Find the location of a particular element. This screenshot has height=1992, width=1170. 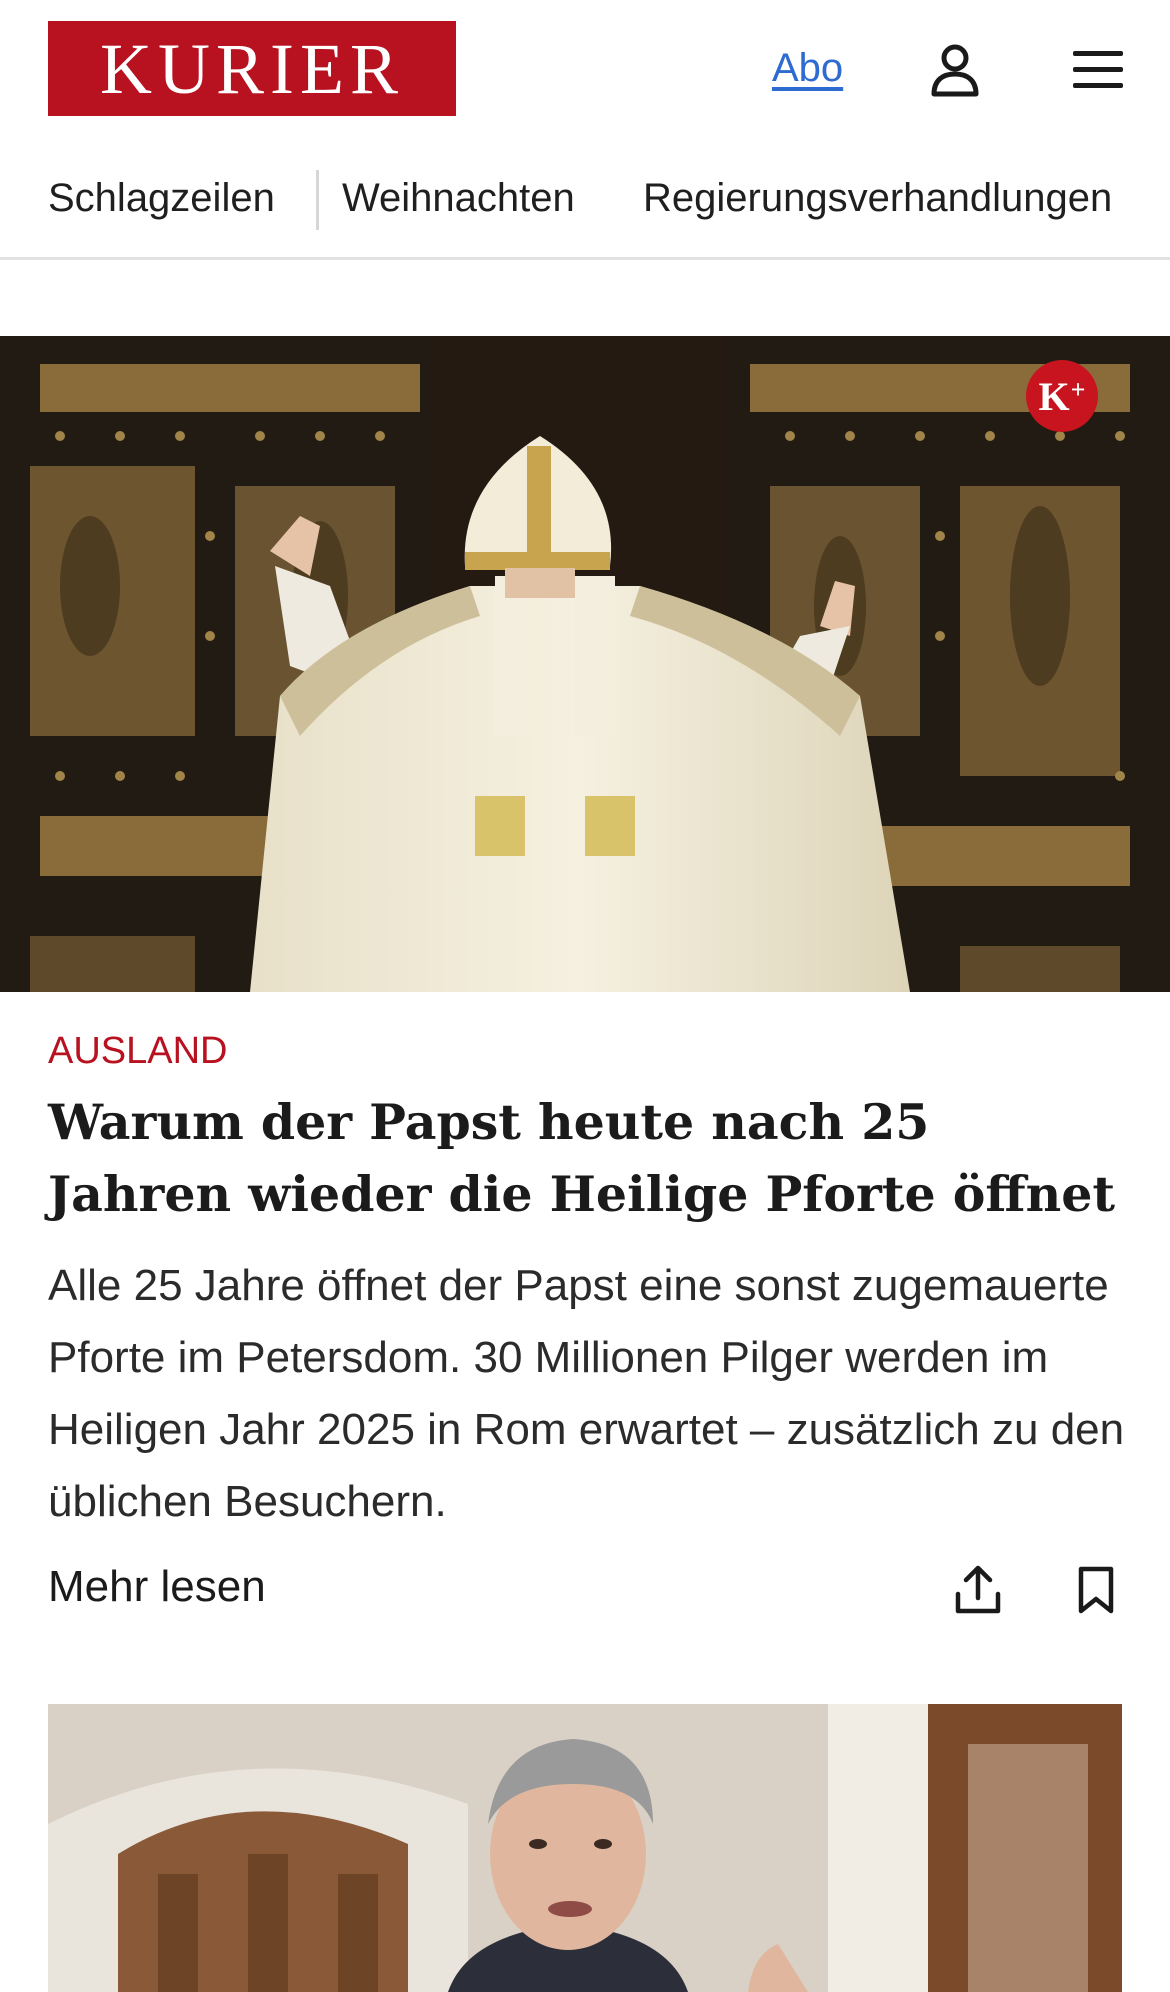

premium-badge: K + is located at coordinates (1062, 396).